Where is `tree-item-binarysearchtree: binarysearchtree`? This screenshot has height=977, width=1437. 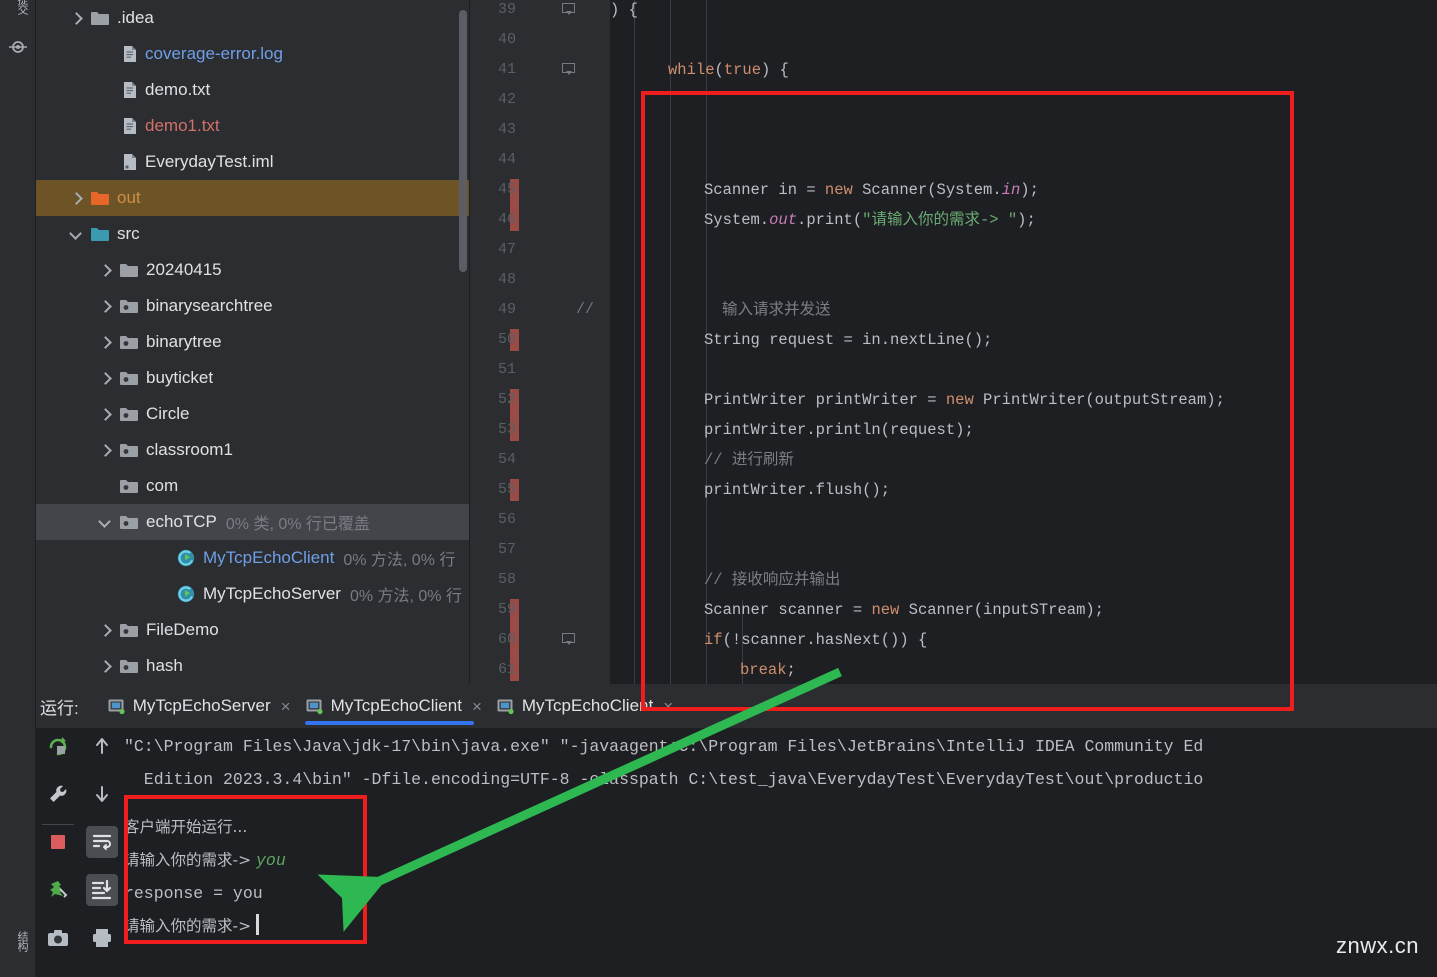
tree-item-binarysearchtree: binarysearchtree is located at coordinates (253, 306).